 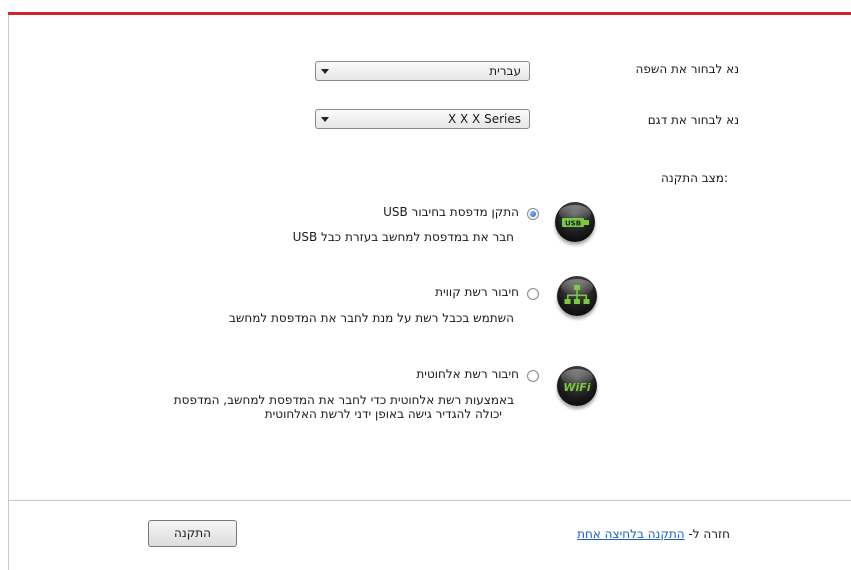 I want to click on language-label: נא לבחור את השפה, so click(x=687, y=69).